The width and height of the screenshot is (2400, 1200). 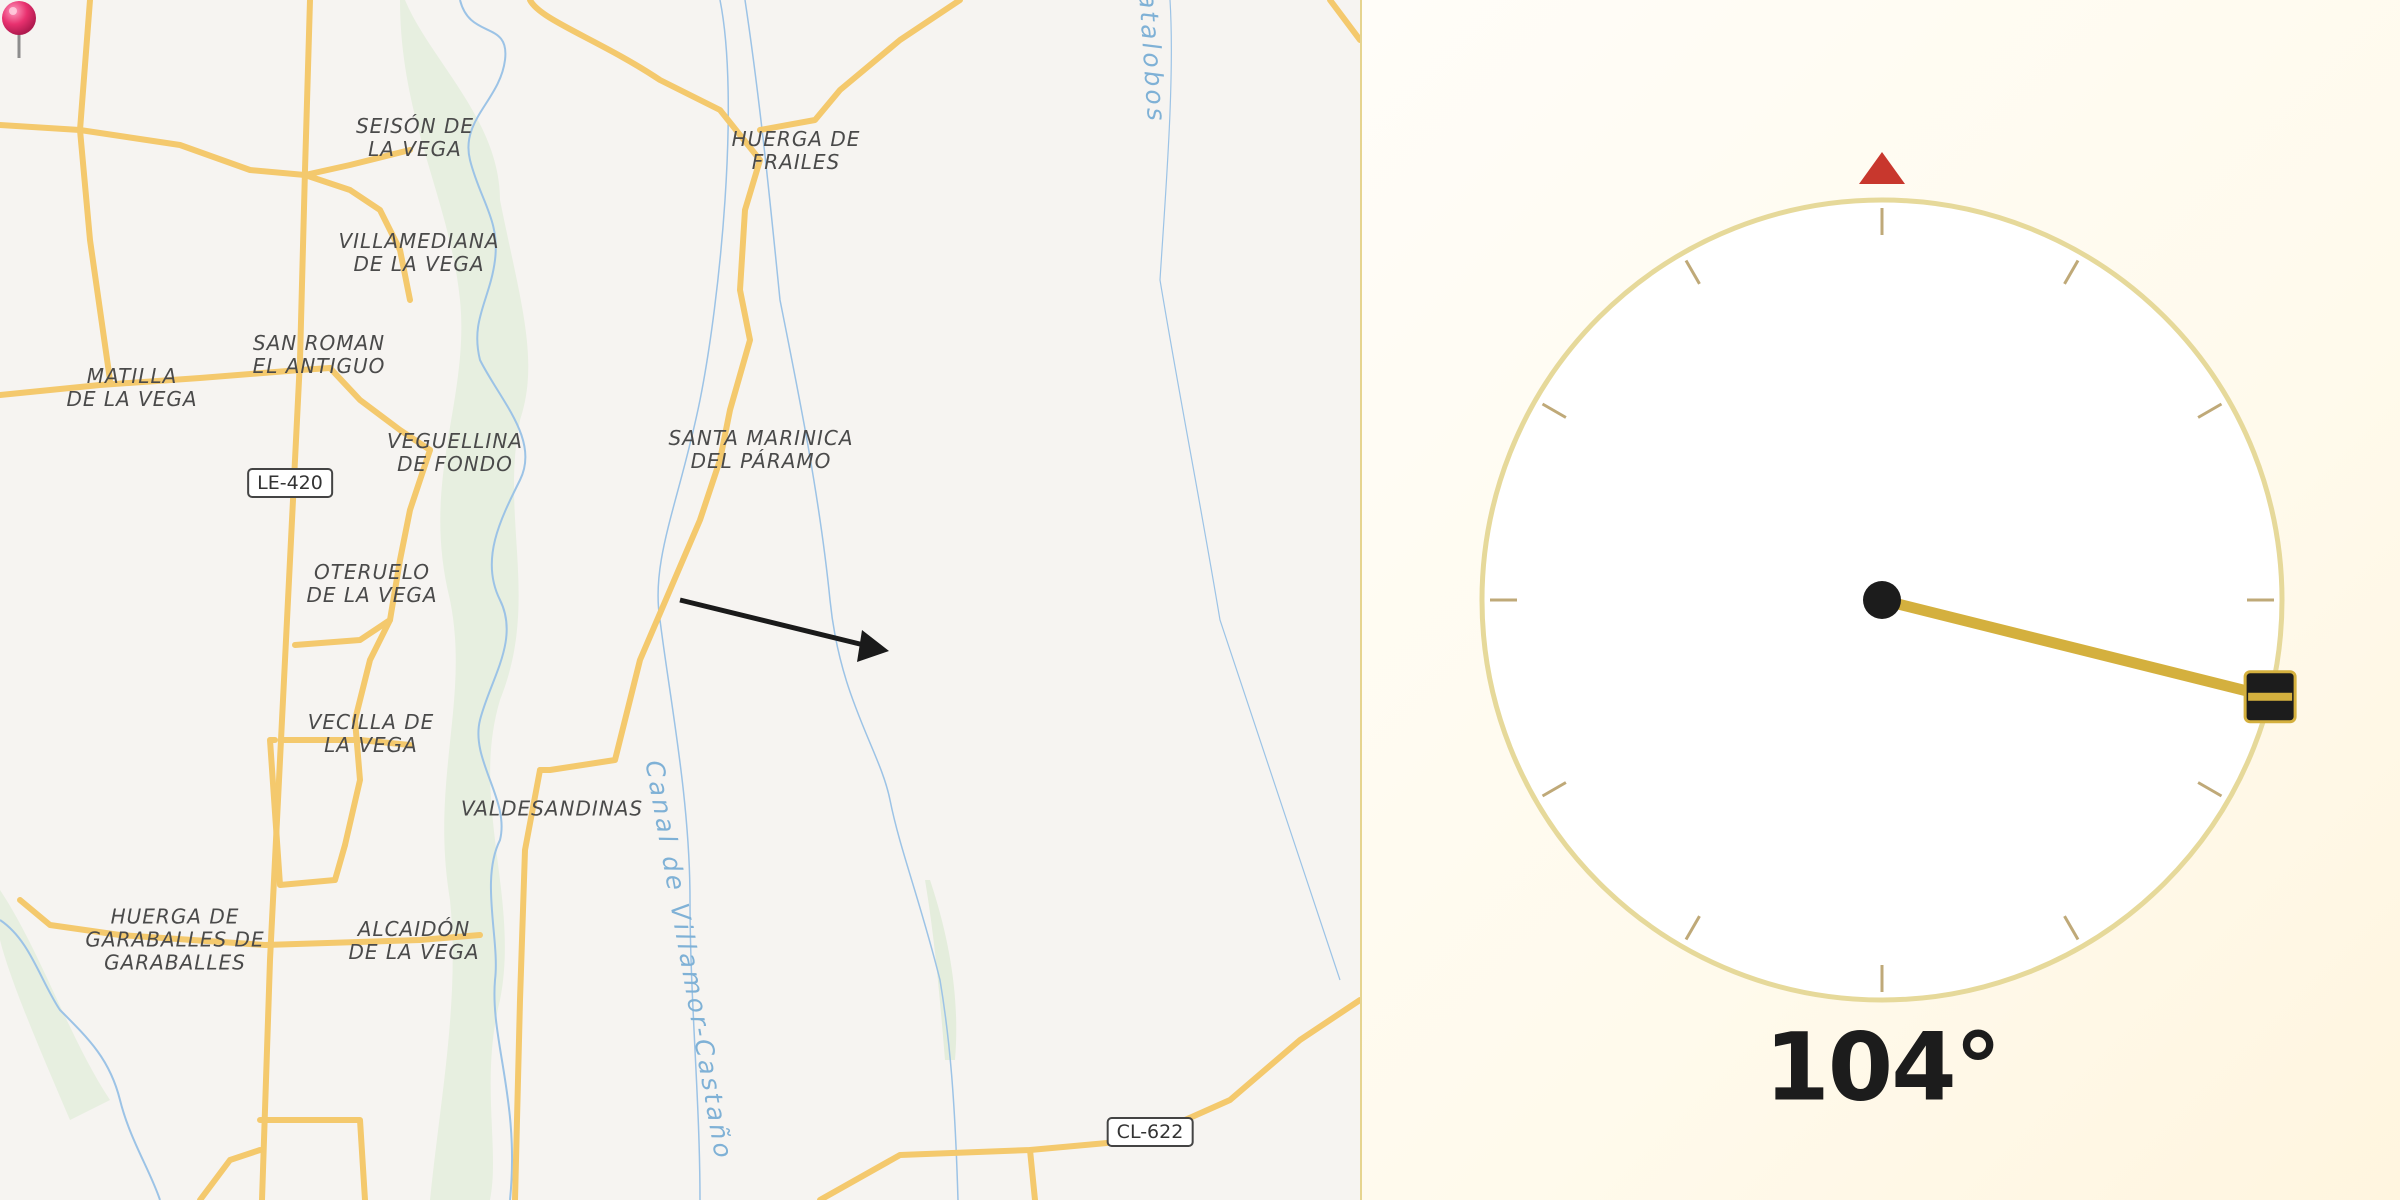 I want to click on north-marker-icon, so click(x=1882, y=168).